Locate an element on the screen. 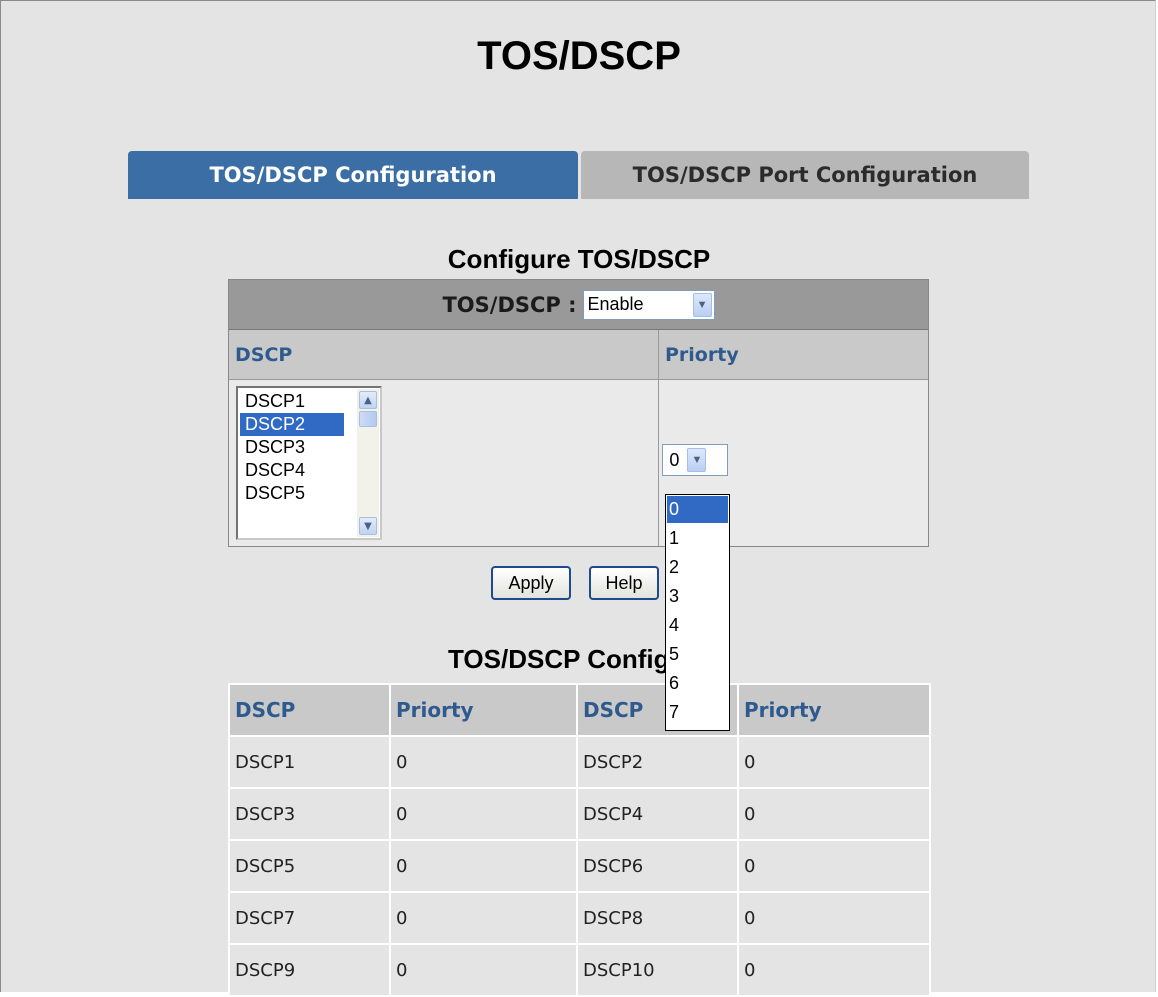 This screenshot has width=1158, height=997. table-row: DSCP1 0 DSCP2 0 is located at coordinates (579, 762).